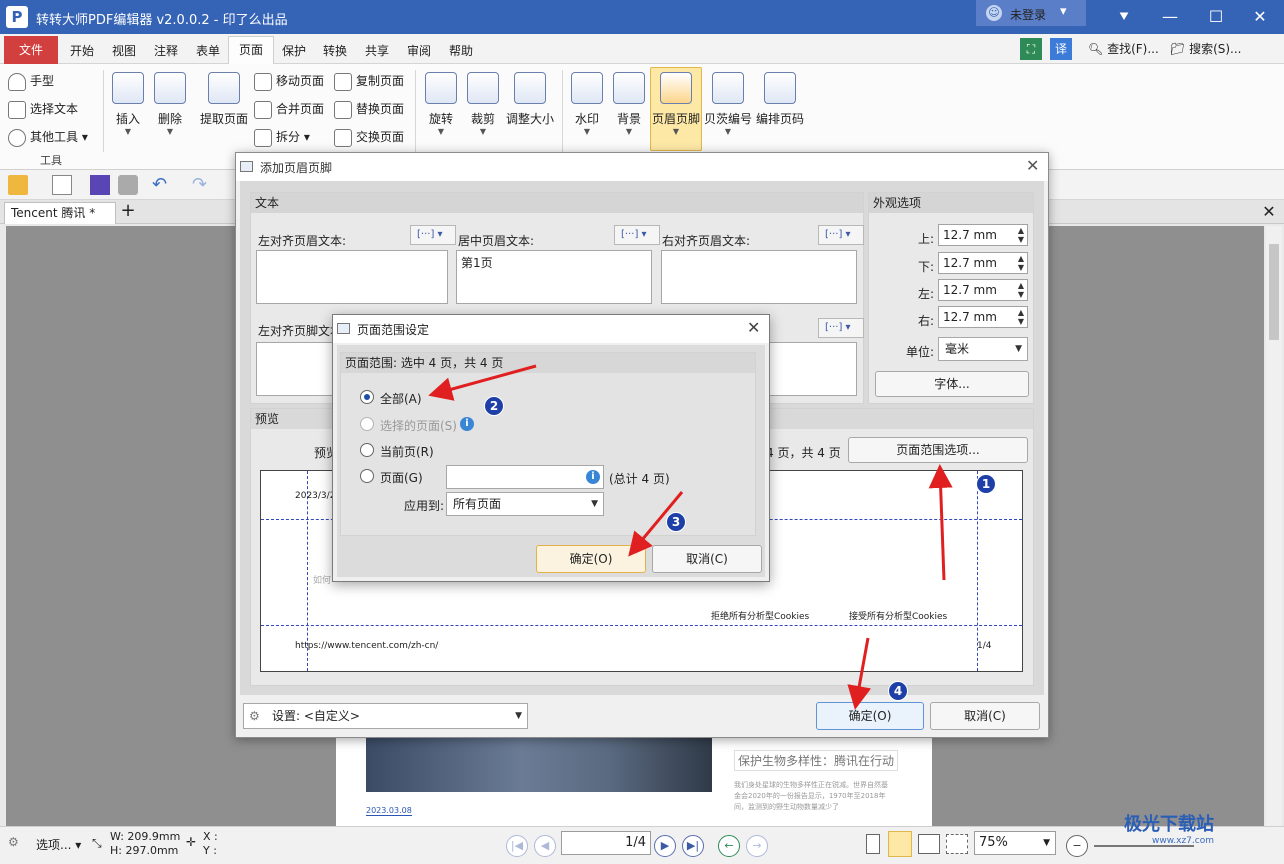  What do you see at coordinates (385, 716) in the screenshot?
I see `settings-select: ⚙ 设置: <自定义> ▼` at bounding box center [385, 716].